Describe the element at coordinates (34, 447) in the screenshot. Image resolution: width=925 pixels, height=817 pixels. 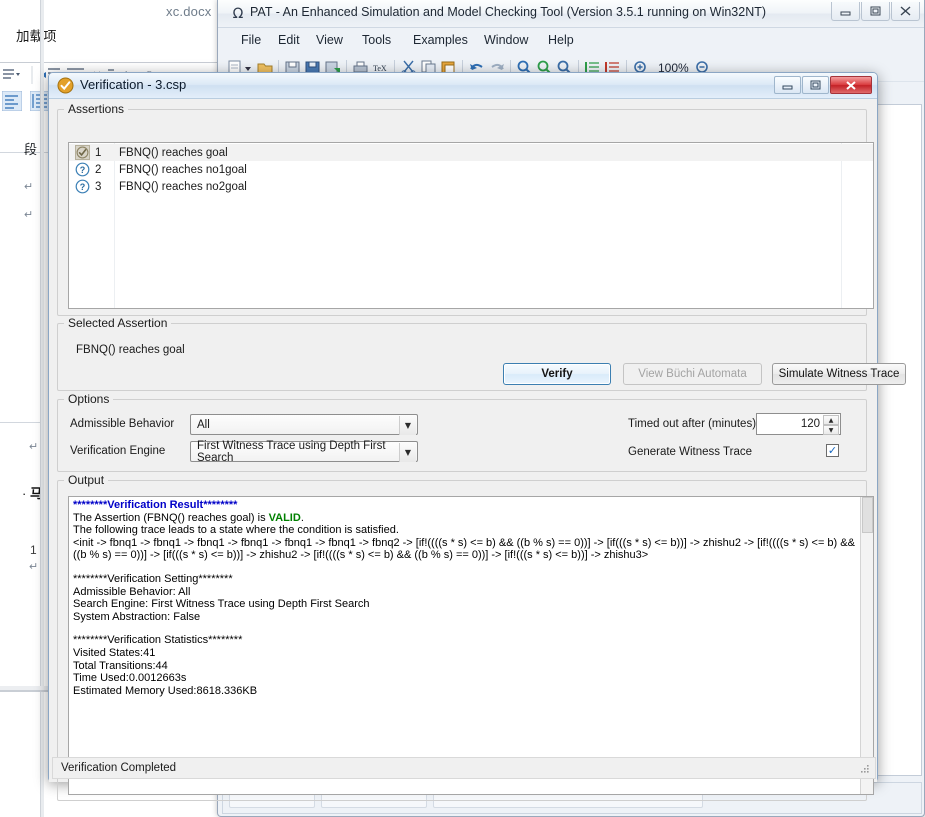
I see `word-pilcrow-mark-3: ↵` at that location.